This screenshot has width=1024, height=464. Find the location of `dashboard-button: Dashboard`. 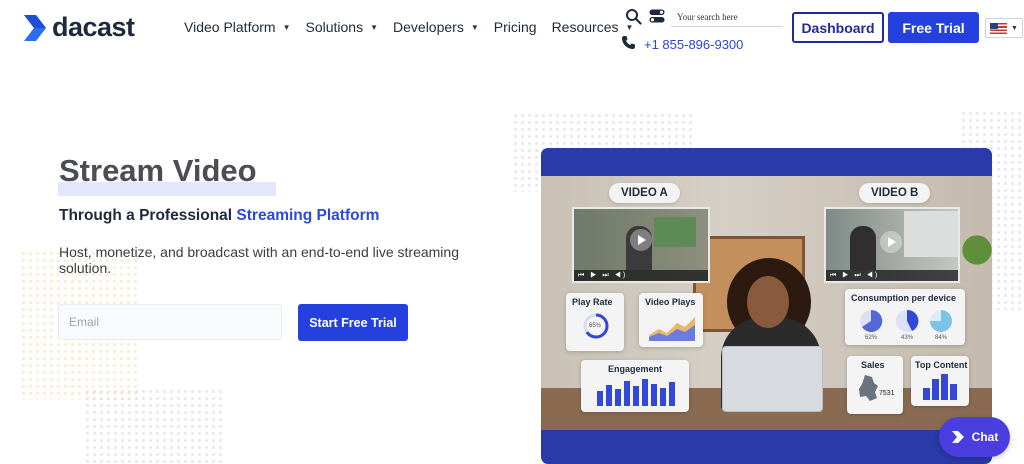

dashboard-button: Dashboard is located at coordinates (838, 27).